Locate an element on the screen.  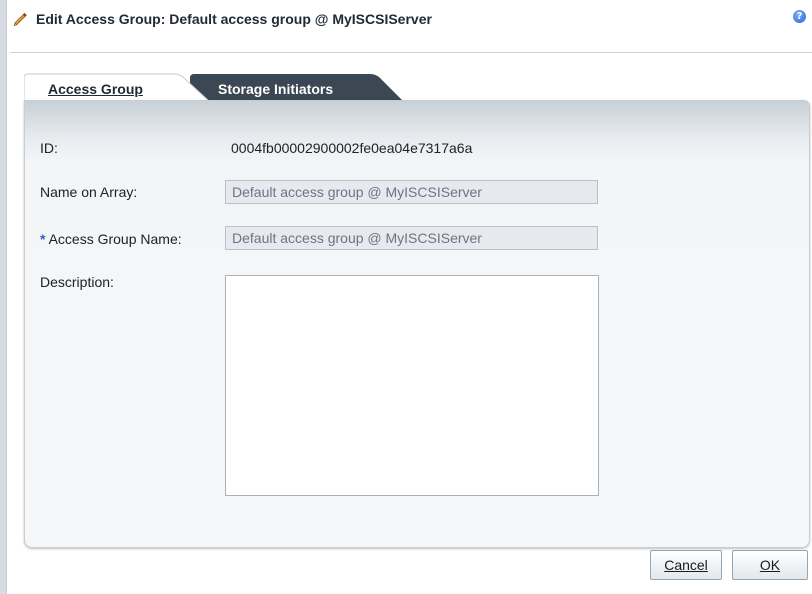
tab-storage-initiators-label: Storage Initiators is located at coordinates (276, 89).